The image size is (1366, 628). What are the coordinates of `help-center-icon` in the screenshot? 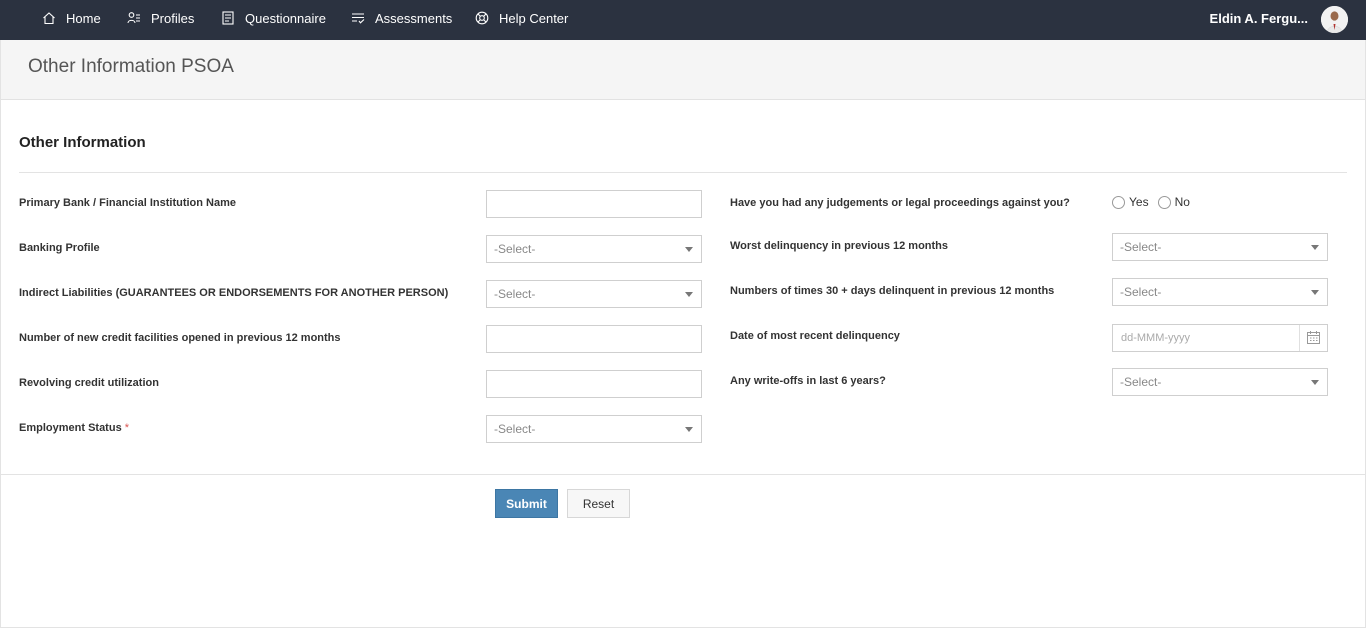 It's located at (482, 18).